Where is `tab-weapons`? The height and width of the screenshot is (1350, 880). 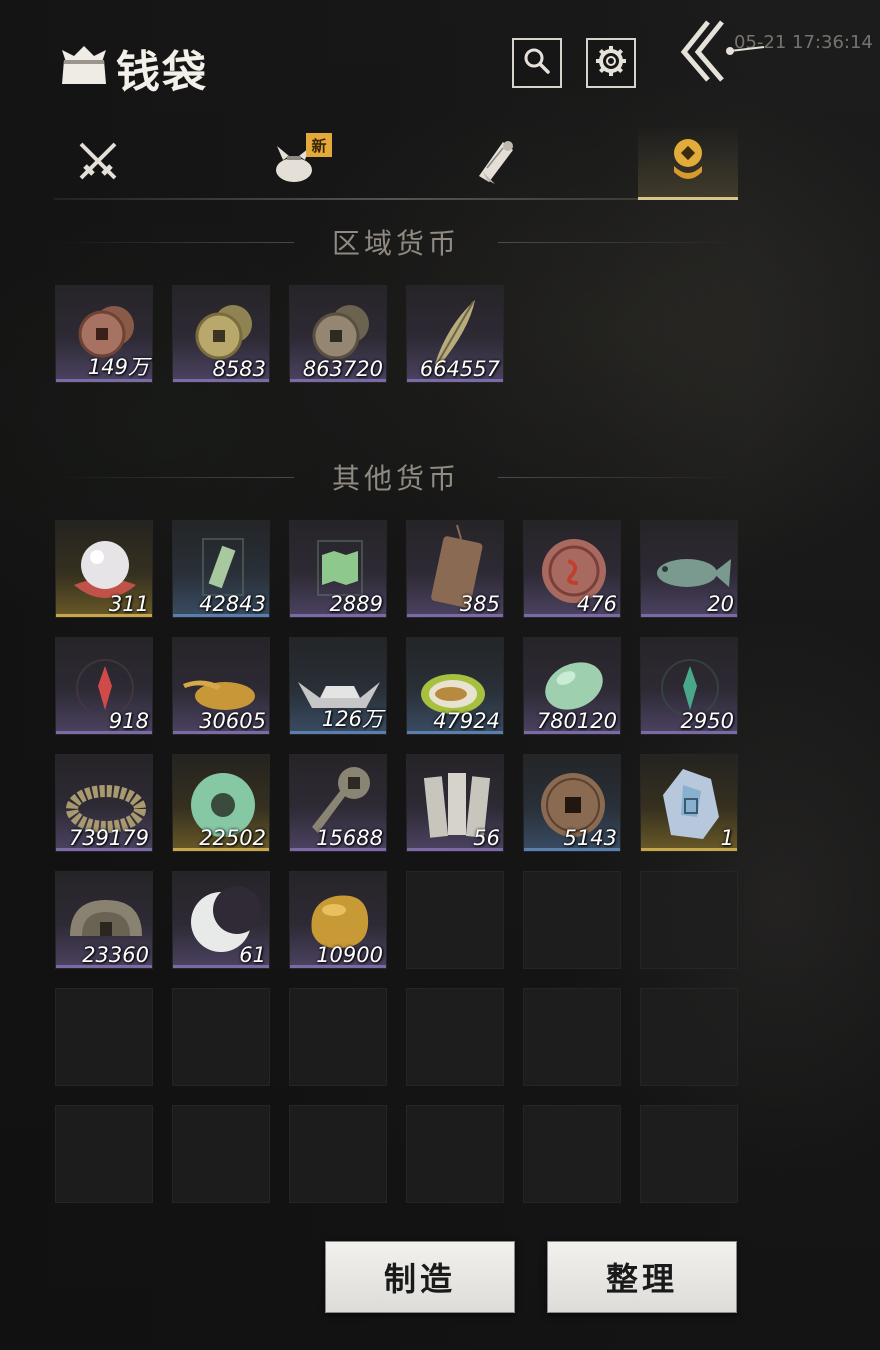
tab-weapons is located at coordinates (98, 163).